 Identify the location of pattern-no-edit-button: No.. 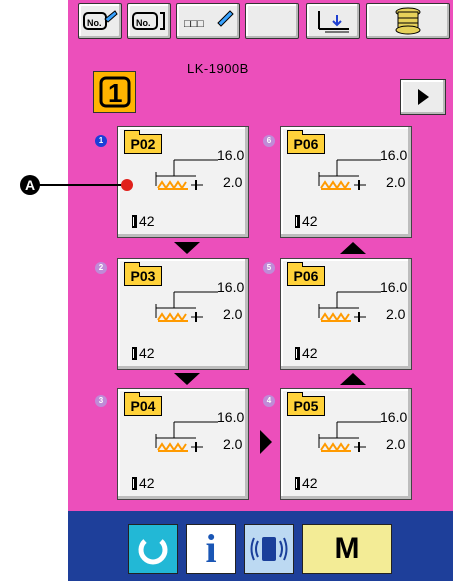
(100, 21).